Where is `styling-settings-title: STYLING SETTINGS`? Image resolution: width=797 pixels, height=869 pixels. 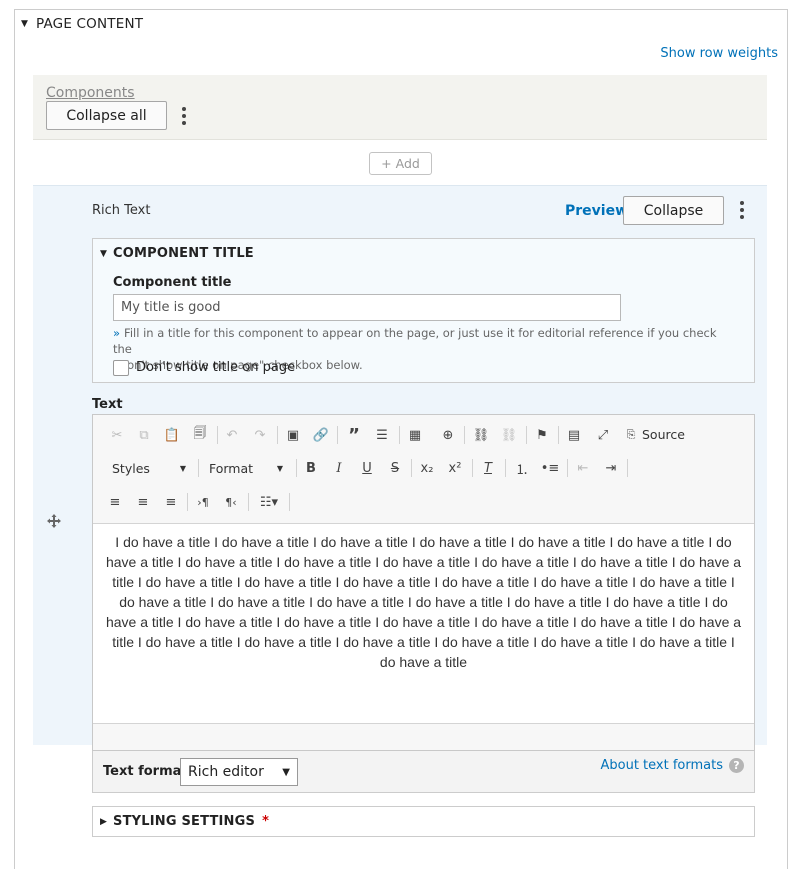 styling-settings-title: STYLING SETTINGS is located at coordinates (184, 821).